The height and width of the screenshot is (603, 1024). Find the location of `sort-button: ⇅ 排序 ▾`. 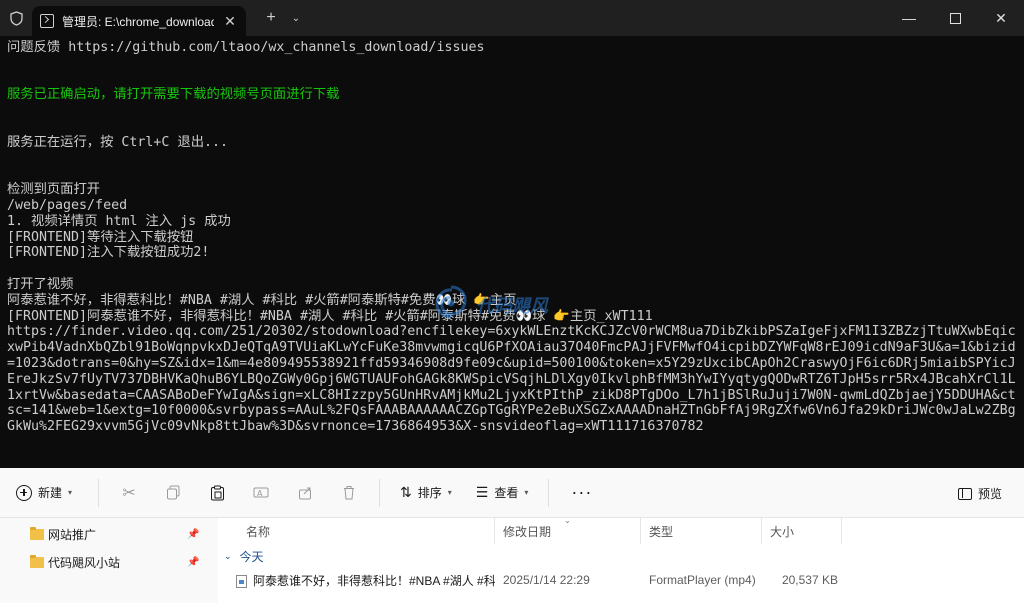

sort-button: ⇅ 排序 ▾ is located at coordinates (426, 492).